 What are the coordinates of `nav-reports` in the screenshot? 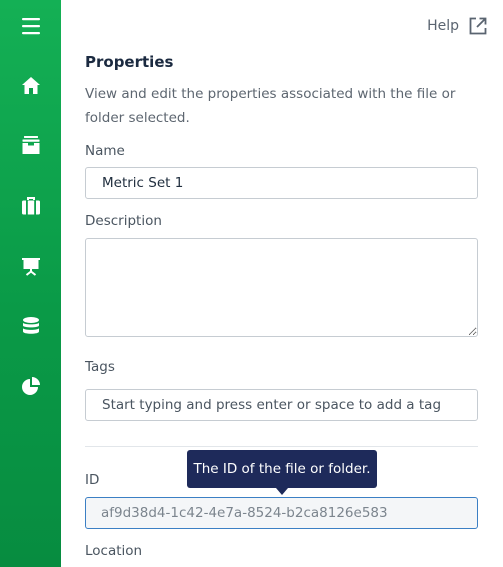 It's located at (30, 386).